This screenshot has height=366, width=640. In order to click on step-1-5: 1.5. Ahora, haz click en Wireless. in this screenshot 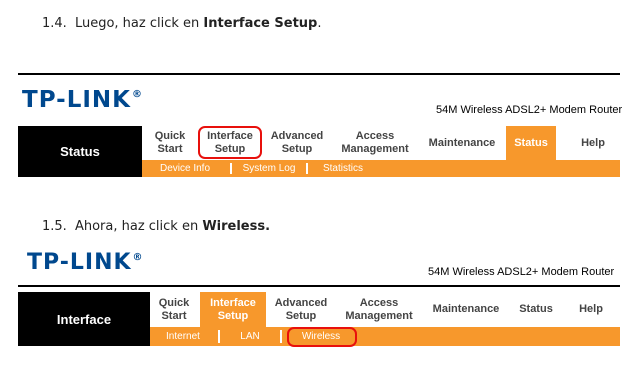, I will do `click(156, 226)`.